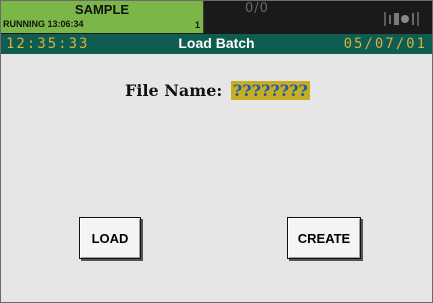 The height and width of the screenshot is (303, 433). Describe the element at coordinates (24, 24) in the screenshot. I see `batch-state: RUNNING` at that location.